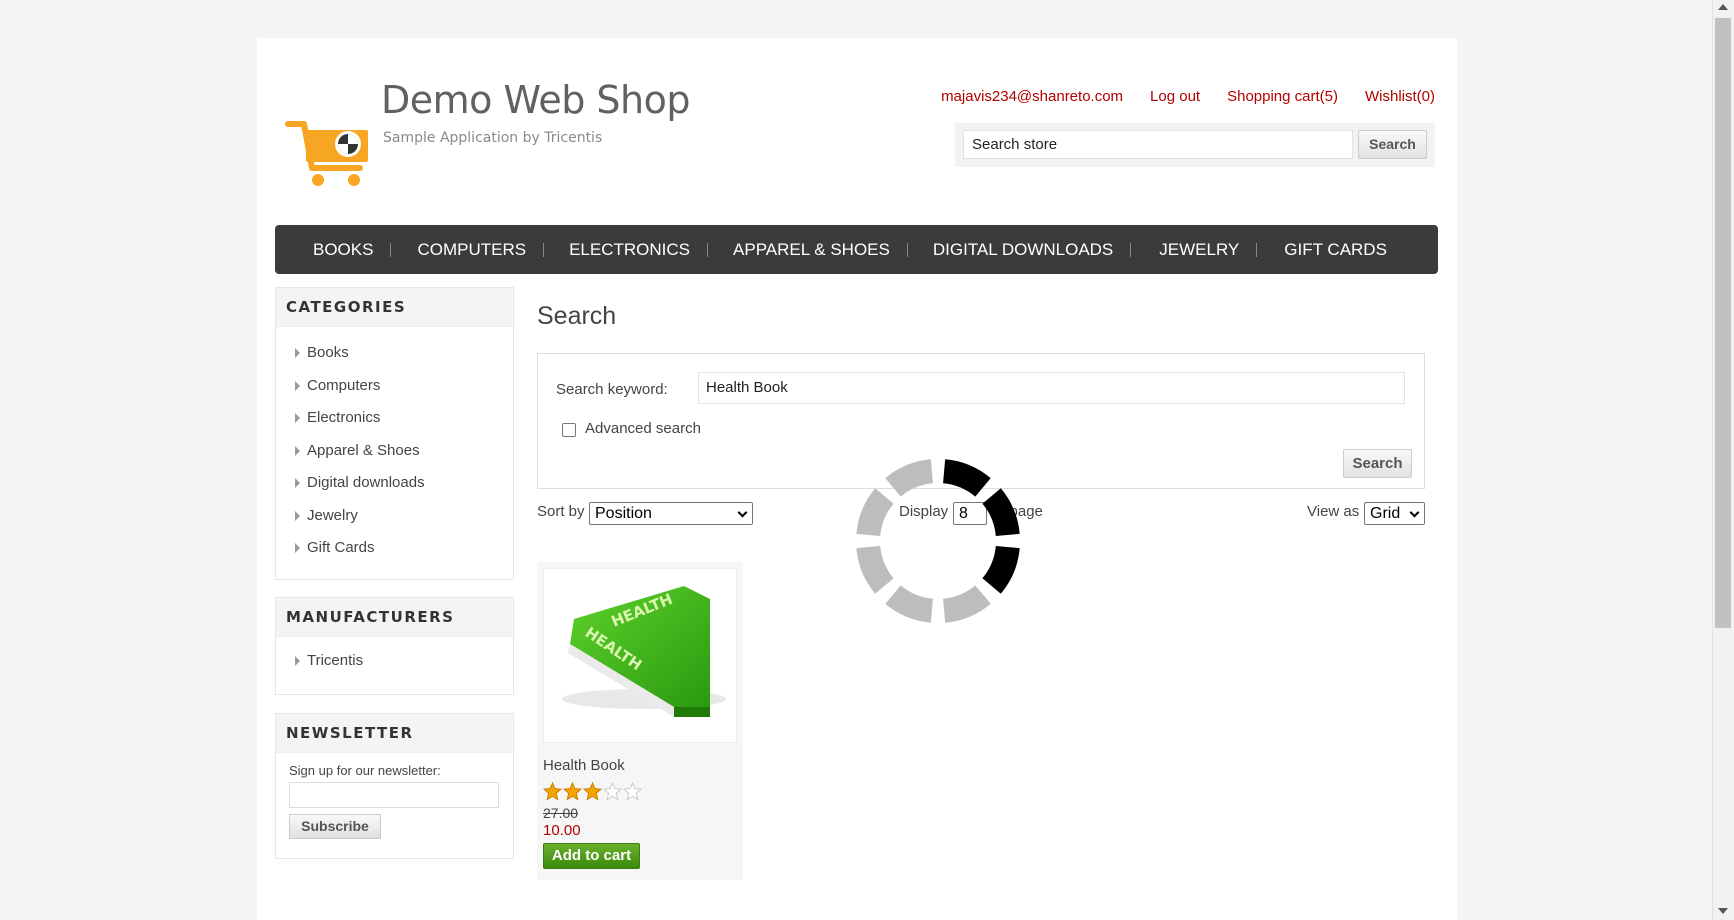 The height and width of the screenshot is (920, 1734). I want to click on cart-logo-icon, so click(326, 153).